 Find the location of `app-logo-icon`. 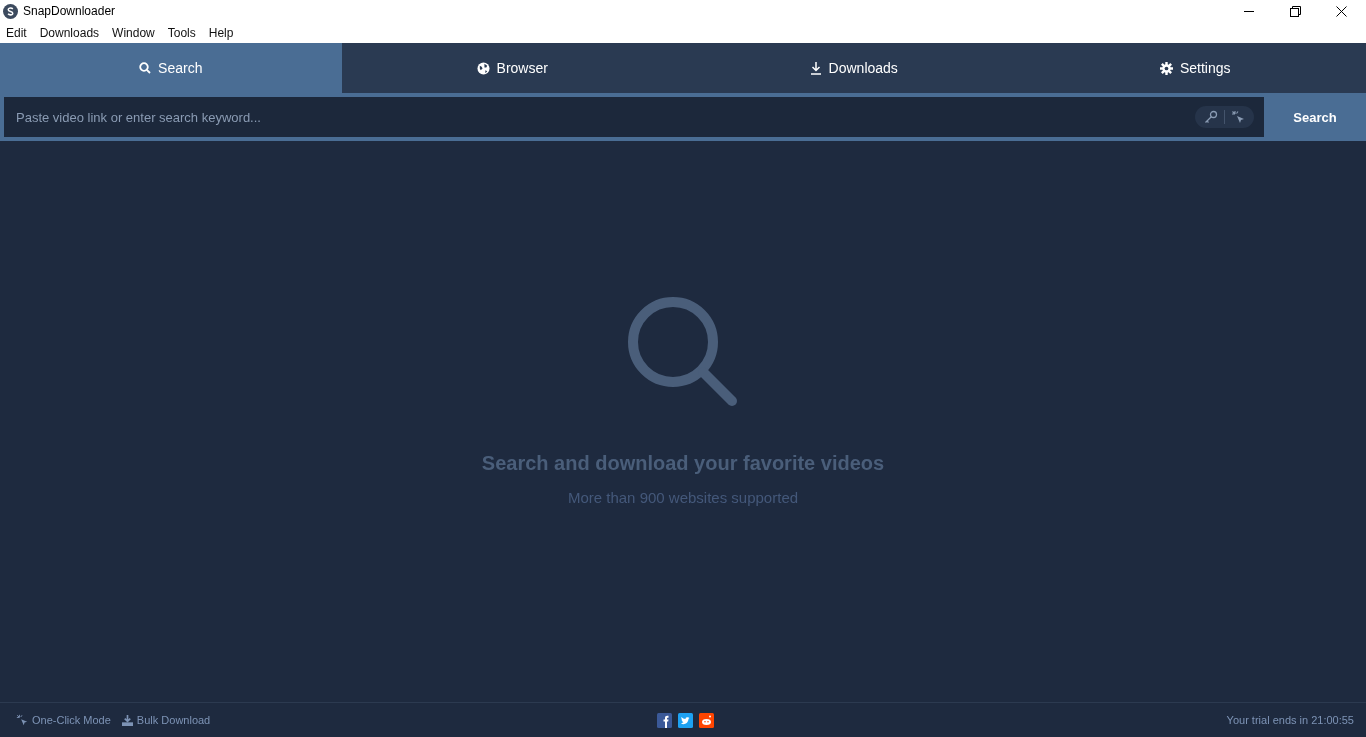

app-logo-icon is located at coordinates (10, 11).